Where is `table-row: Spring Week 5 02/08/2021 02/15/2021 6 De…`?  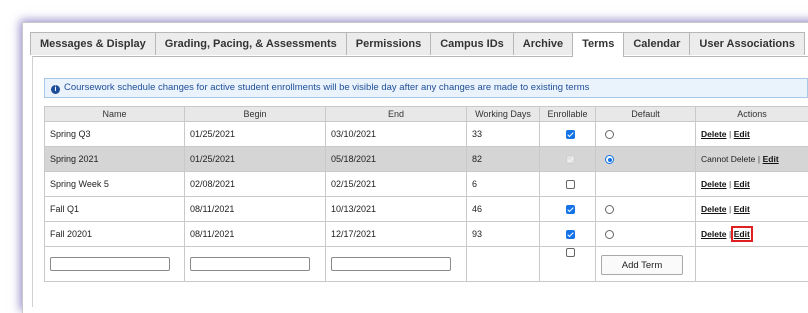 table-row: Spring Week 5 02/08/2021 02/15/2021 6 De… is located at coordinates (426, 184).